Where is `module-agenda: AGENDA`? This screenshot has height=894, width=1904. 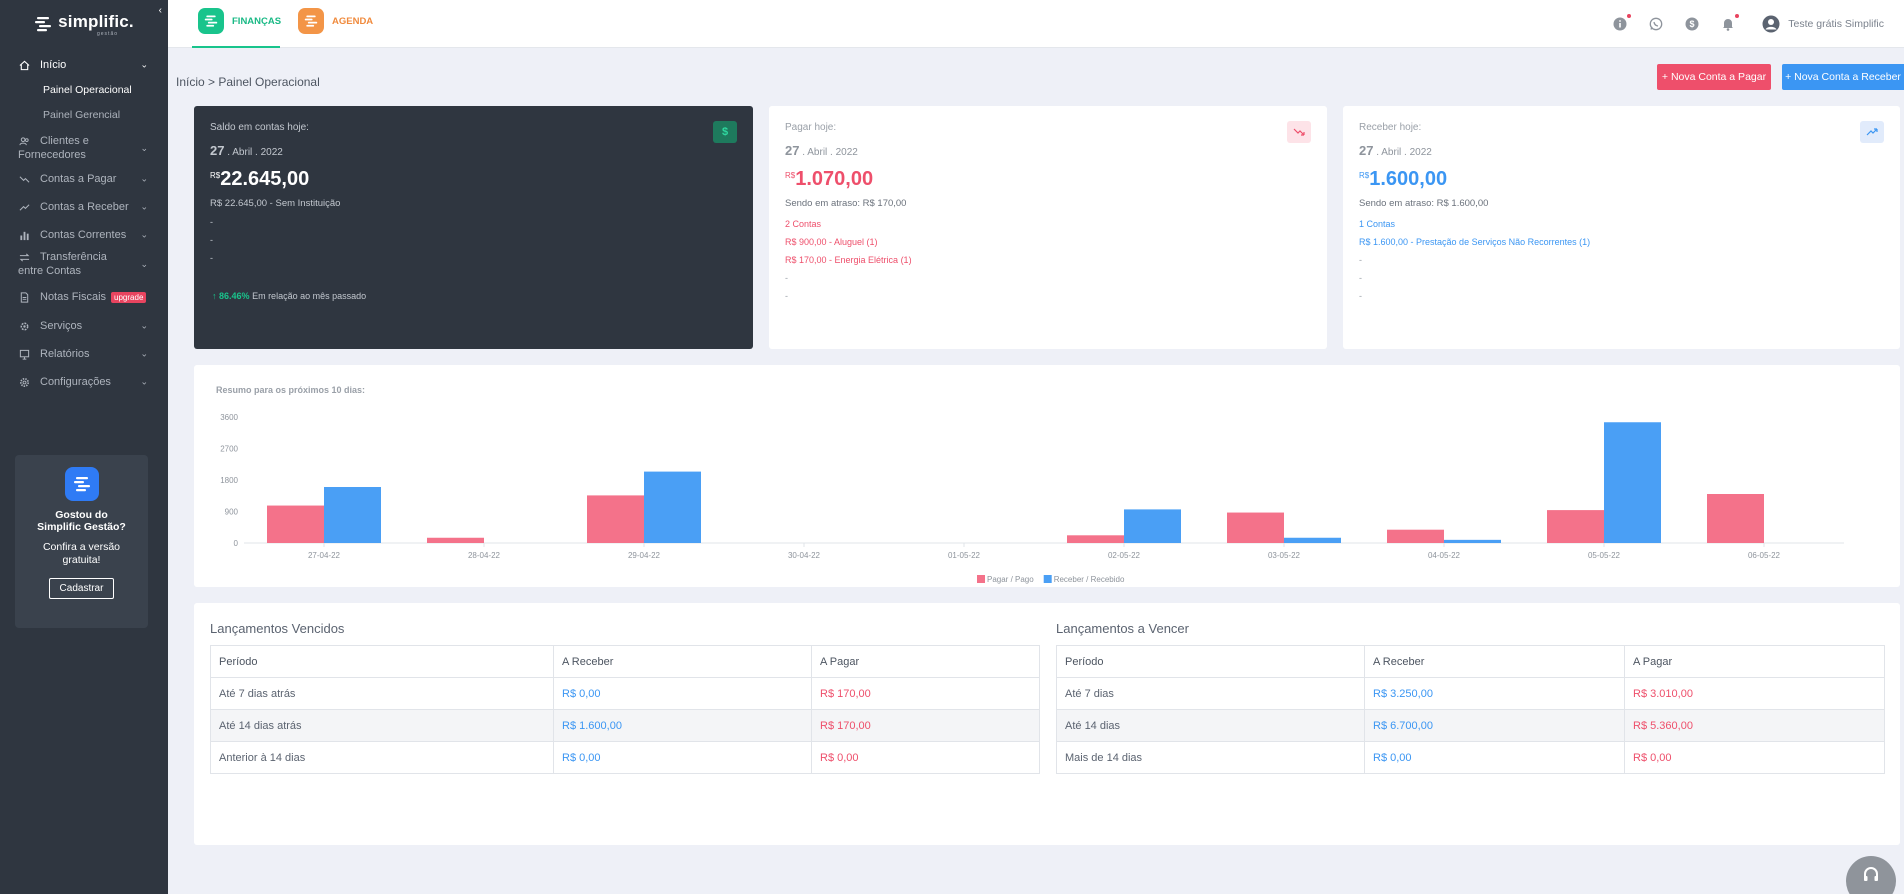
module-agenda: AGENDA is located at coordinates (335, 21).